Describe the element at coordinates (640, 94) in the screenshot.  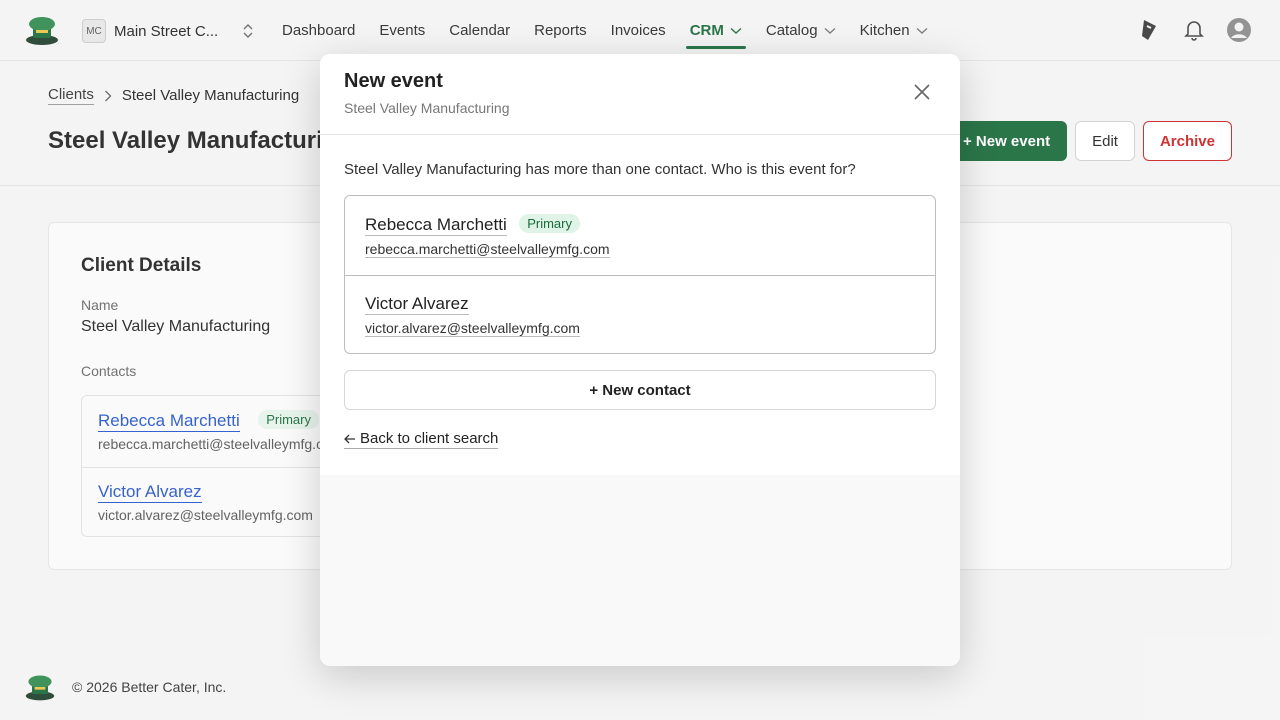
I see `modal-header: New event Steel Valley Manufacturing` at that location.